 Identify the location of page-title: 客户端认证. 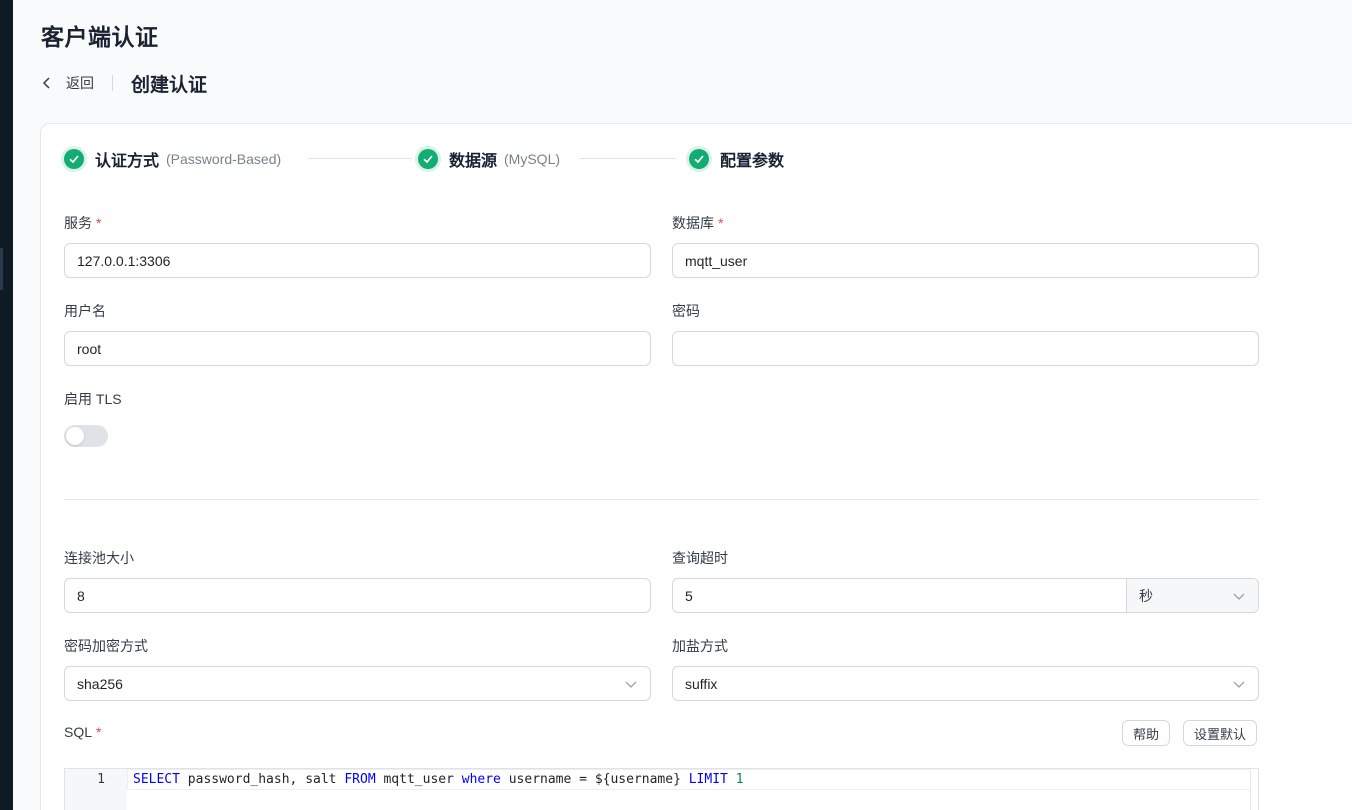
(100, 37).